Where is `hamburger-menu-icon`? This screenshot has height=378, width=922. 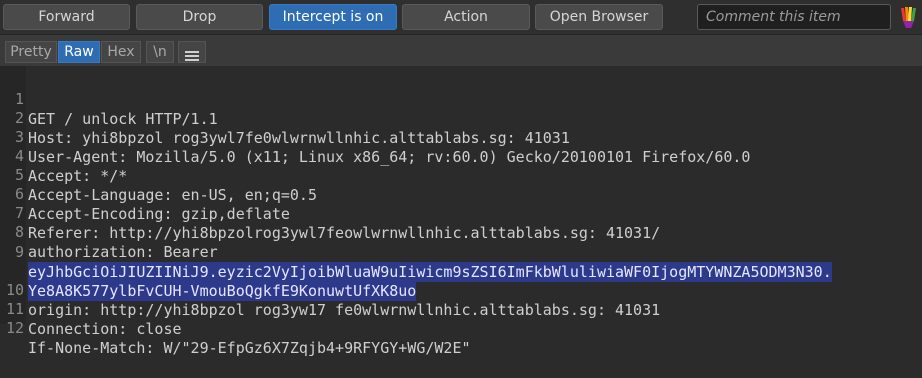
hamburger-menu-icon is located at coordinates (192, 52).